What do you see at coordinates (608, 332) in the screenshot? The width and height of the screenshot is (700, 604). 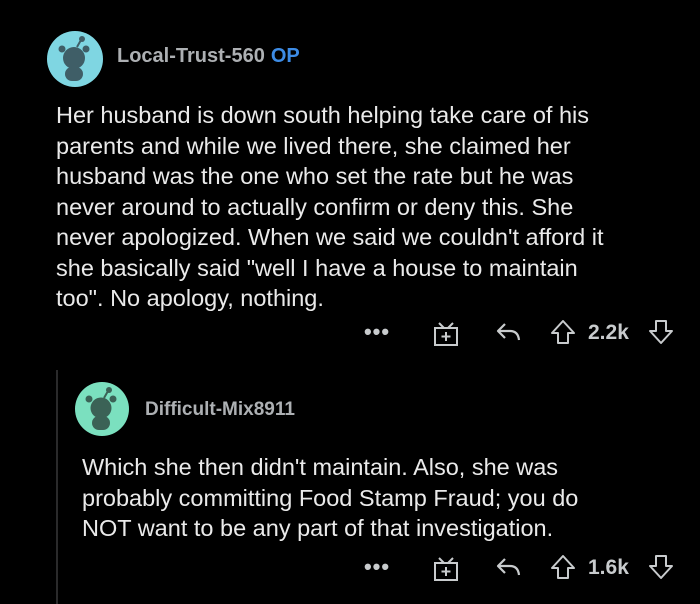 I see `vote-score: 2.2k` at bounding box center [608, 332].